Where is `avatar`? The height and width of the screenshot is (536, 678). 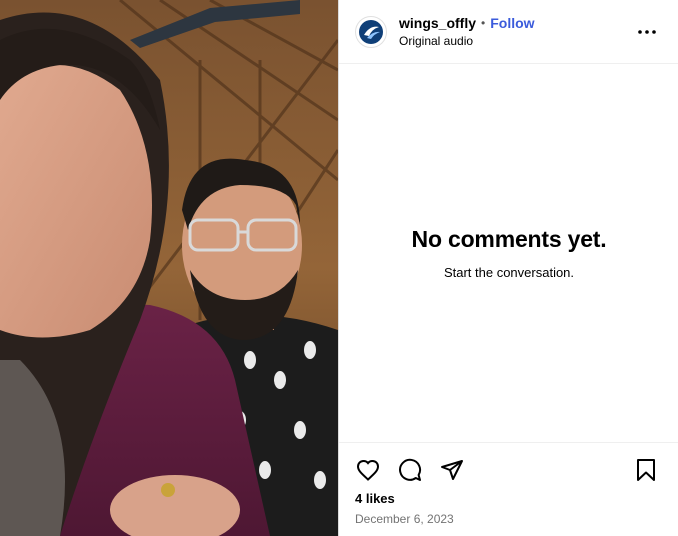
avatar is located at coordinates (371, 31).